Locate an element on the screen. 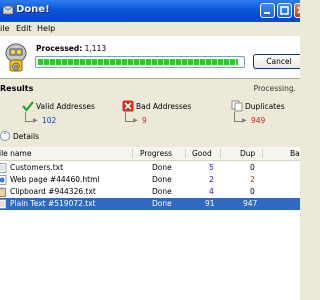  window-title: Done! is located at coordinates (33, 9).